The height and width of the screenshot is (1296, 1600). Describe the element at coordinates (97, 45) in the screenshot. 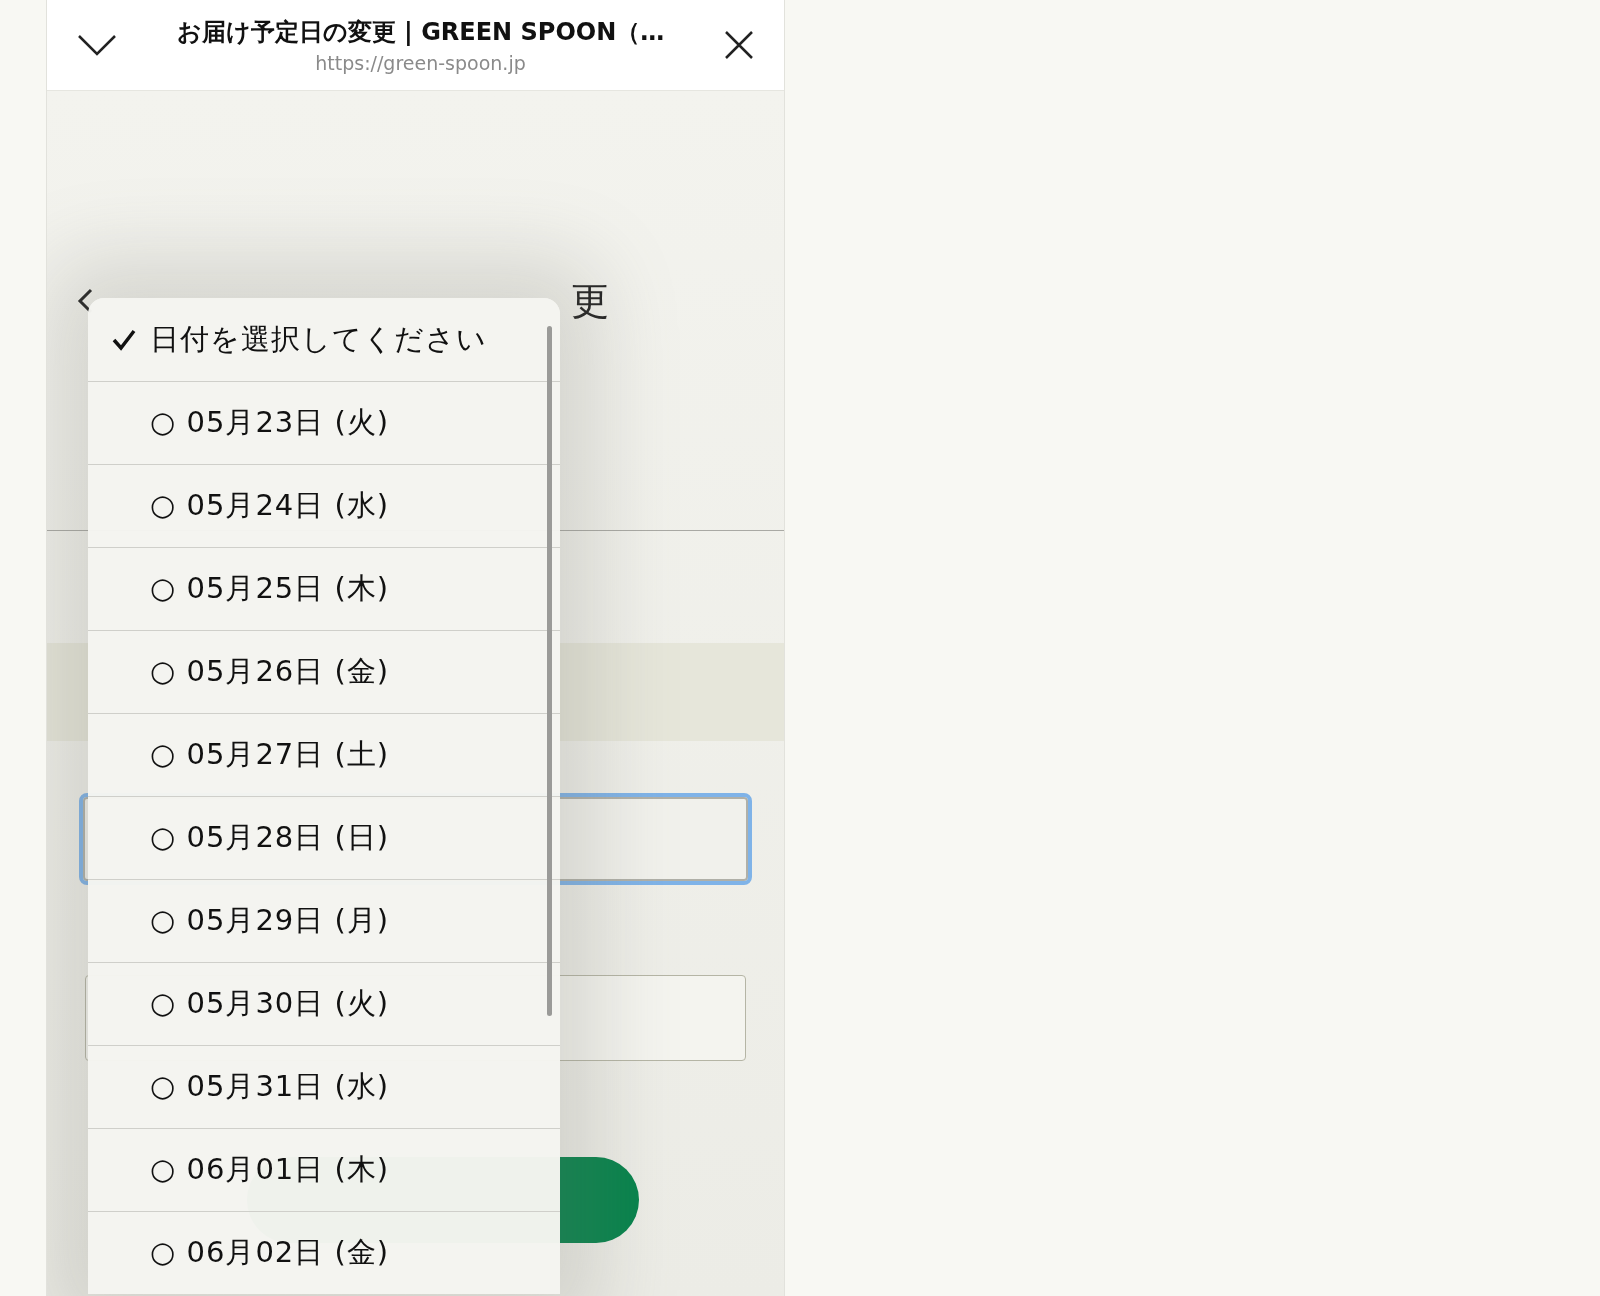

I see `chevron-down-icon` at that location.